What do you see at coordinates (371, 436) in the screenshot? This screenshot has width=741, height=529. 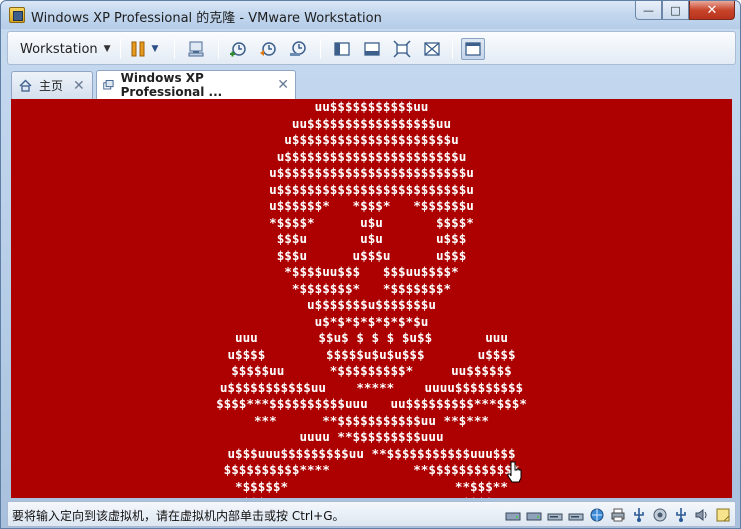 I see `ransom-ascii-line: uuuu **$$$$$$$$$uuu` at bounding box center [371, 436].